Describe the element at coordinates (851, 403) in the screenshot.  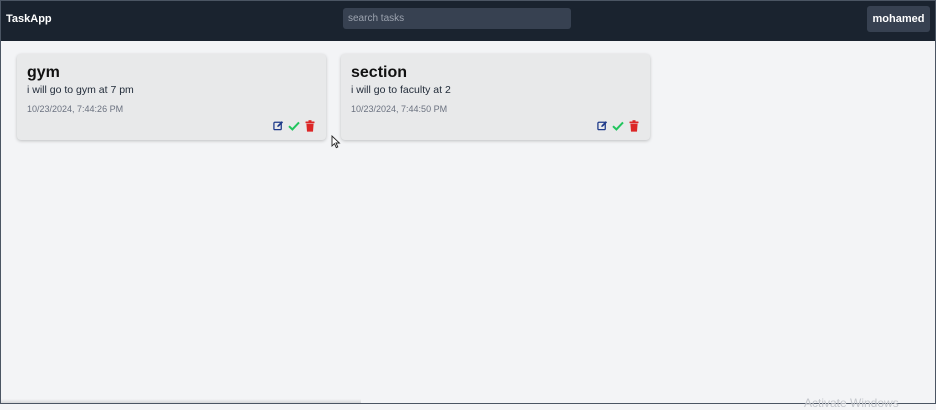
I see `windows-activation-watermark: Activate Windows` at that location.